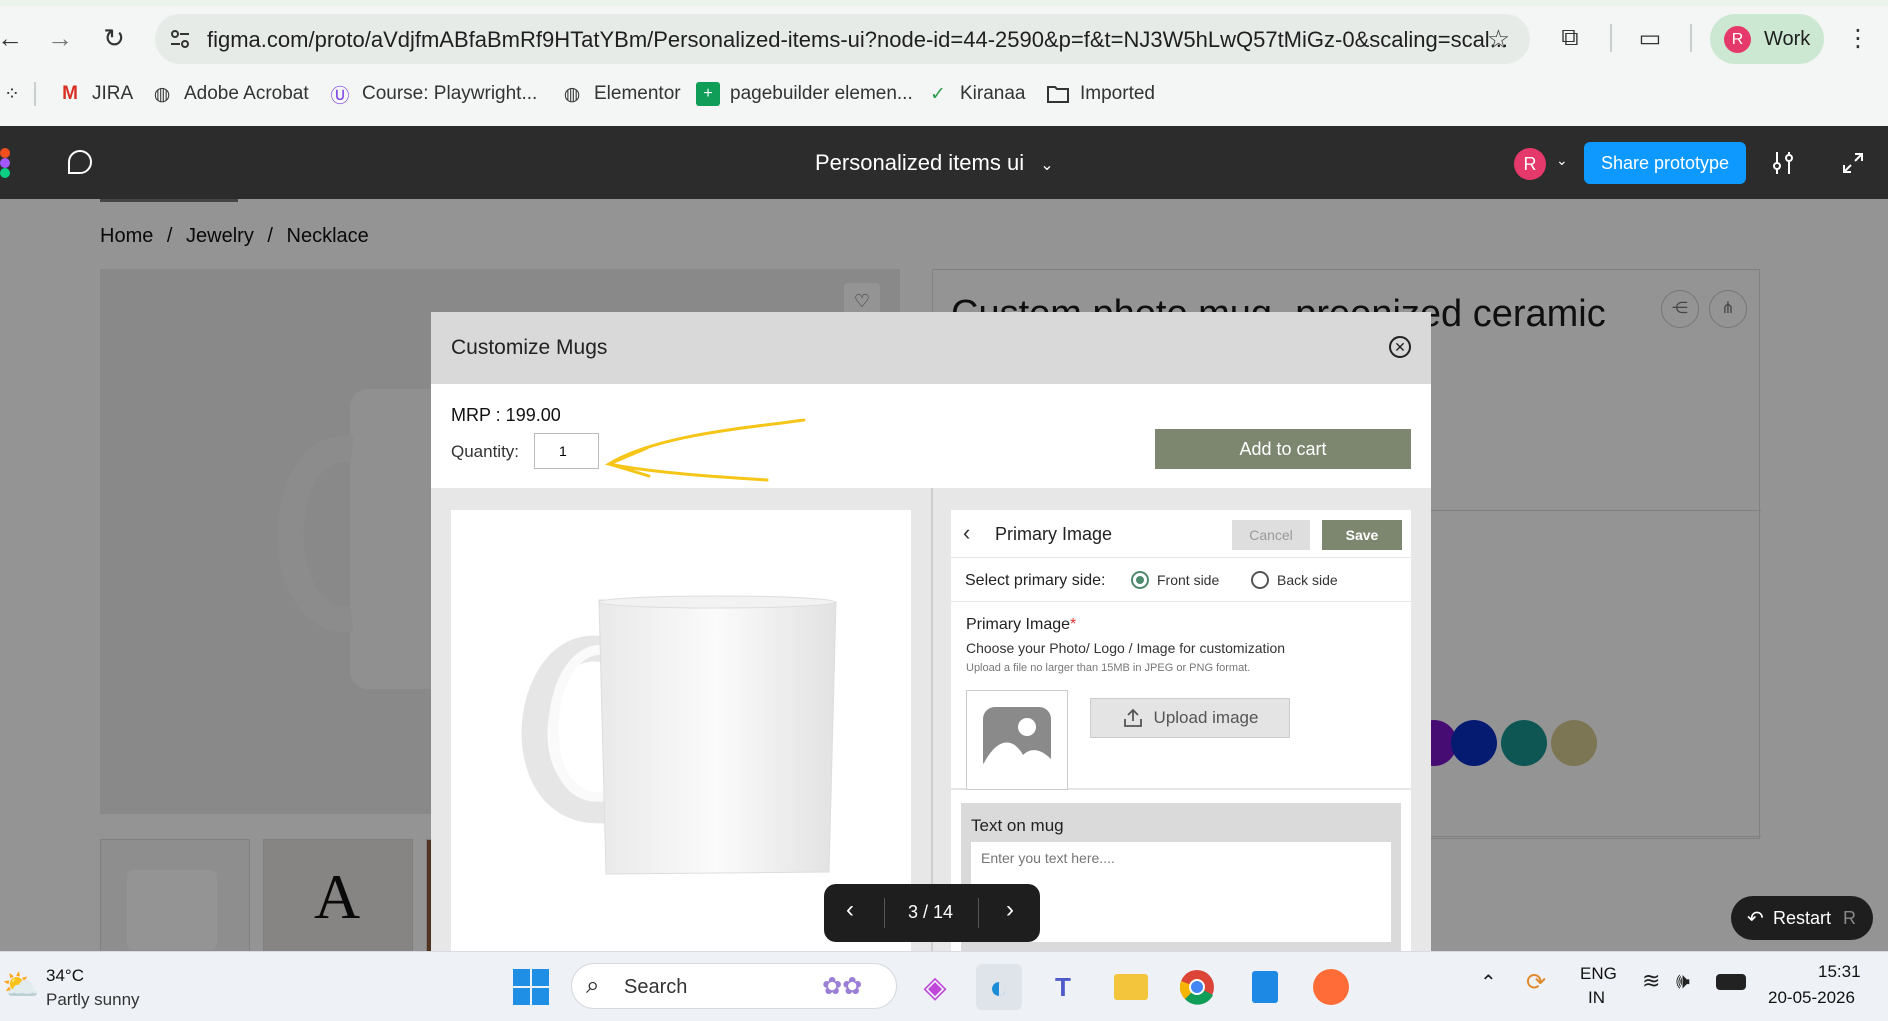 This screenshot has width=1888, height=1021. What do you see at coordinates (1021, 624) in the screenshot?
I see `primary-image-label: Primary Image*` at bounding box center [1021, 624].